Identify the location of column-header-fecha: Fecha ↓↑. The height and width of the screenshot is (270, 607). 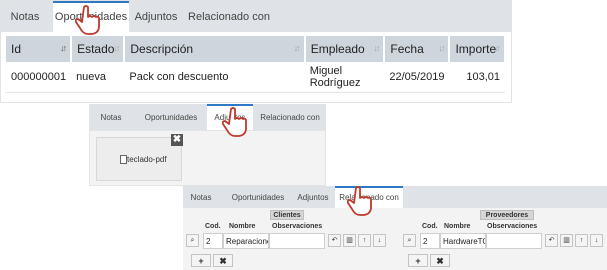
(417, 49).